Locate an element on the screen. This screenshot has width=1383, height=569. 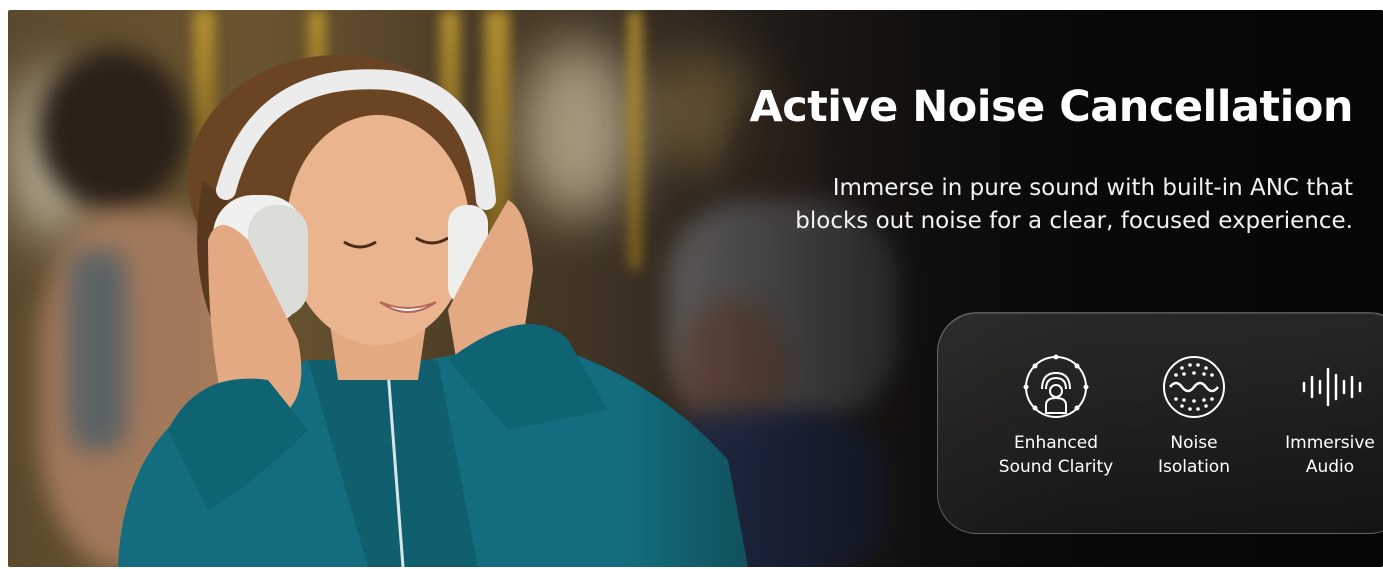
feature-label: Immersive Audio is located at coordinates (1330, 455).